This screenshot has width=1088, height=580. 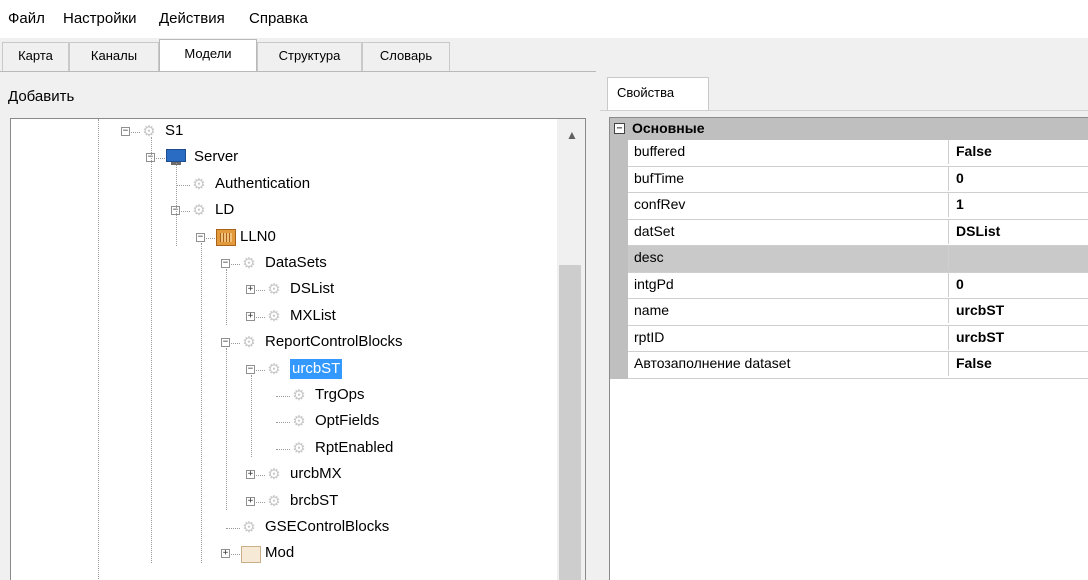 I want to click on property-name: datSet, so click(x=654, y=230).